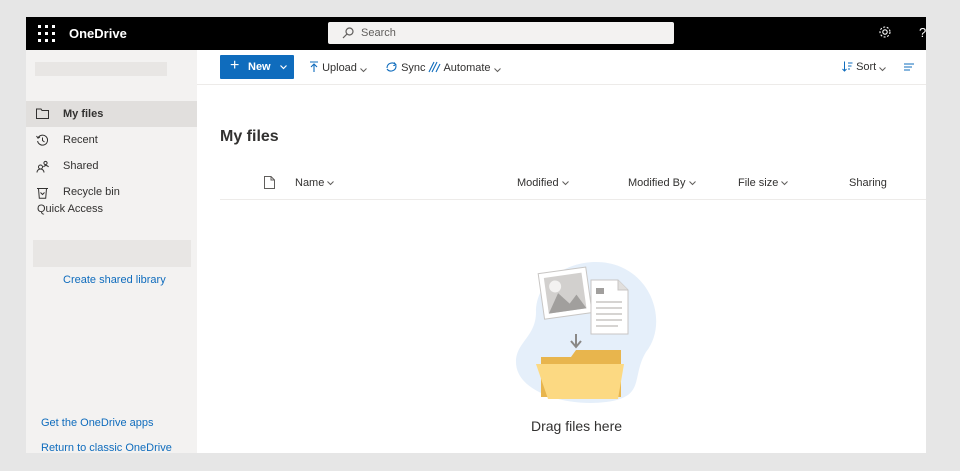 This screenshot has width=960, height=471. I want to click on sync-label: Sync, so click(413, 68).